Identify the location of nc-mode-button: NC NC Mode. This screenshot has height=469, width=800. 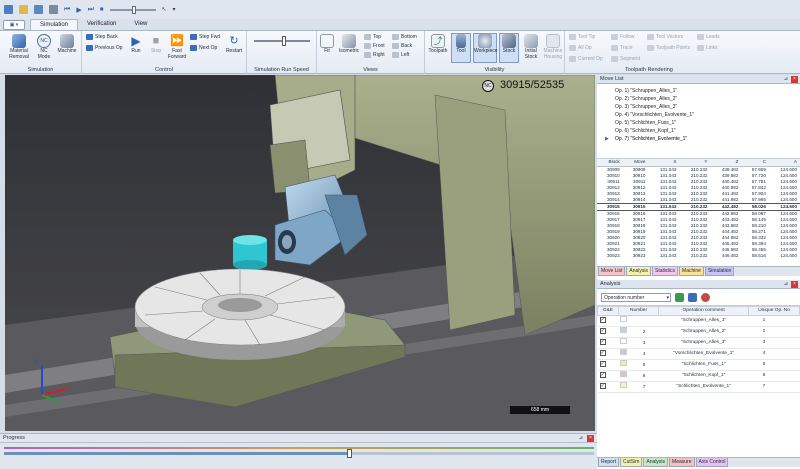
(44, 47).